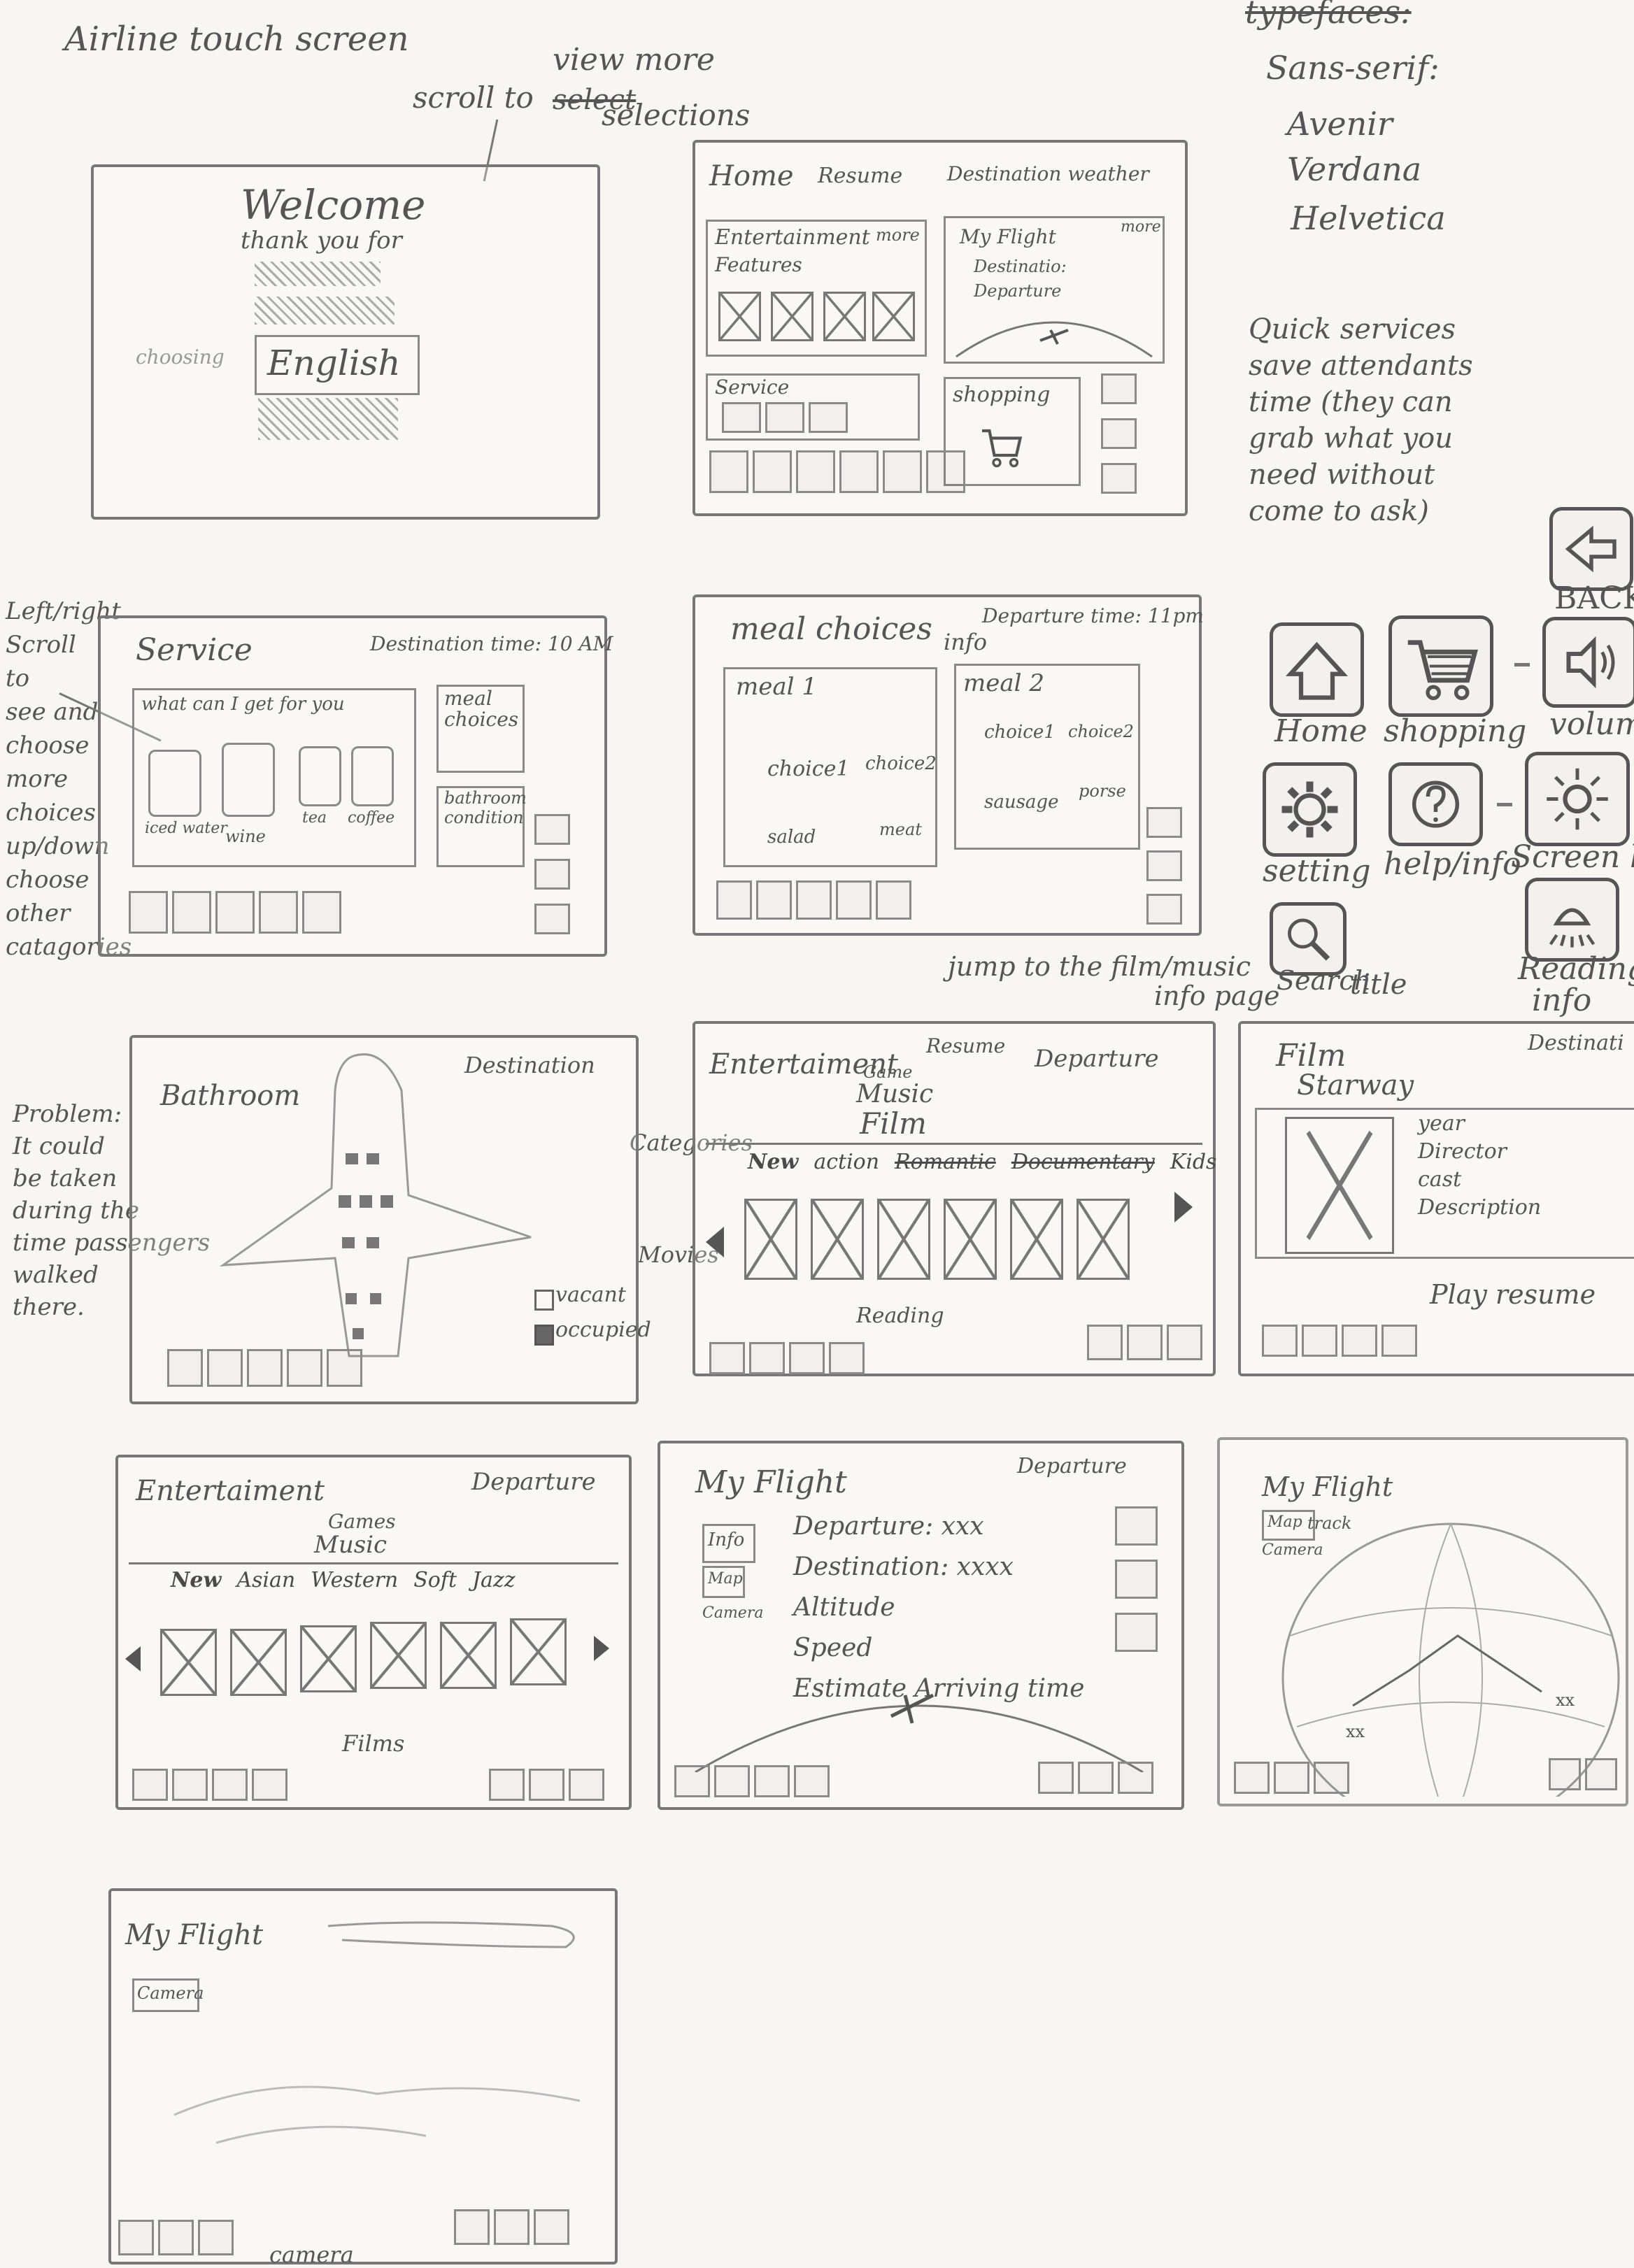 This screenshot has height=2268, width=1634. Describe the element at coordinates (362, 1521) in the screenshot. I see `ent-music-games: Games` at that location.